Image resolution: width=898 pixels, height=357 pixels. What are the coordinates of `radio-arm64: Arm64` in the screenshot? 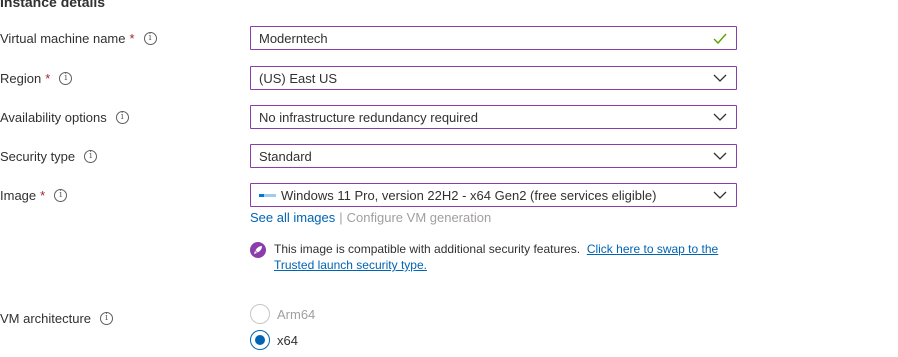 It's located at (282, 314).